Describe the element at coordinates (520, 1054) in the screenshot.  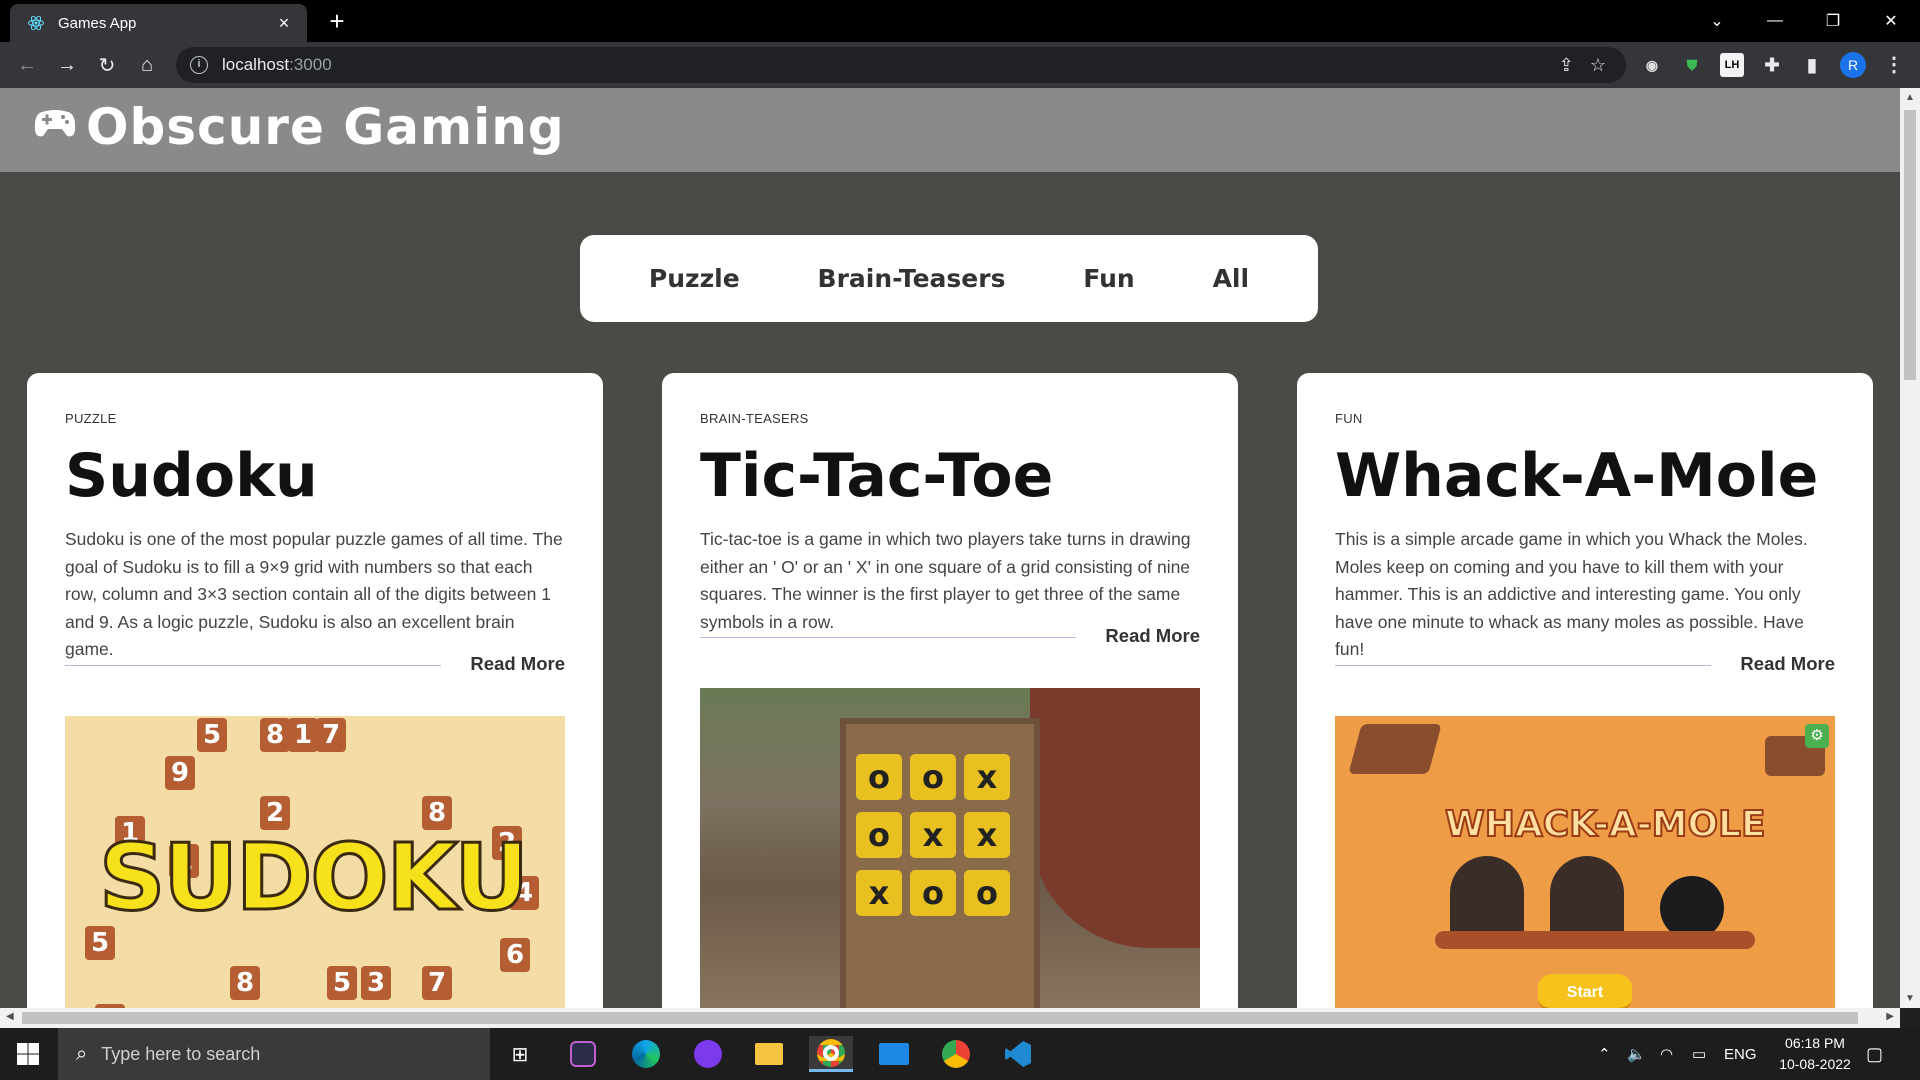
I see `task-view-icon: ⊞` at that location.